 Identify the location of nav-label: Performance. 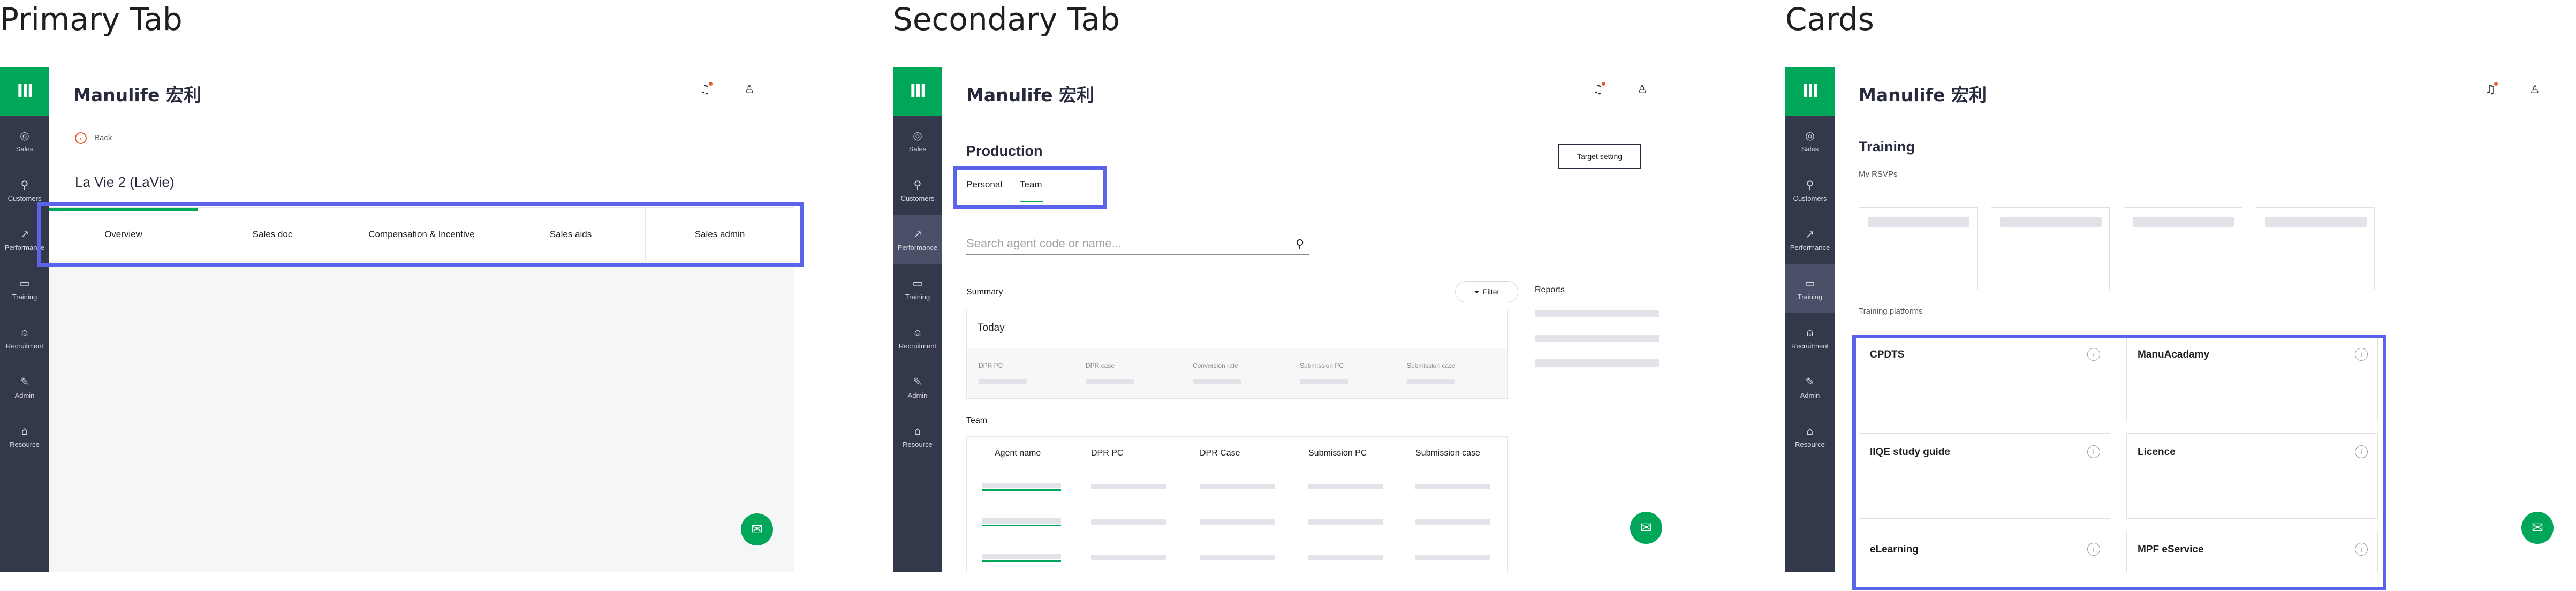
(1810, 247).